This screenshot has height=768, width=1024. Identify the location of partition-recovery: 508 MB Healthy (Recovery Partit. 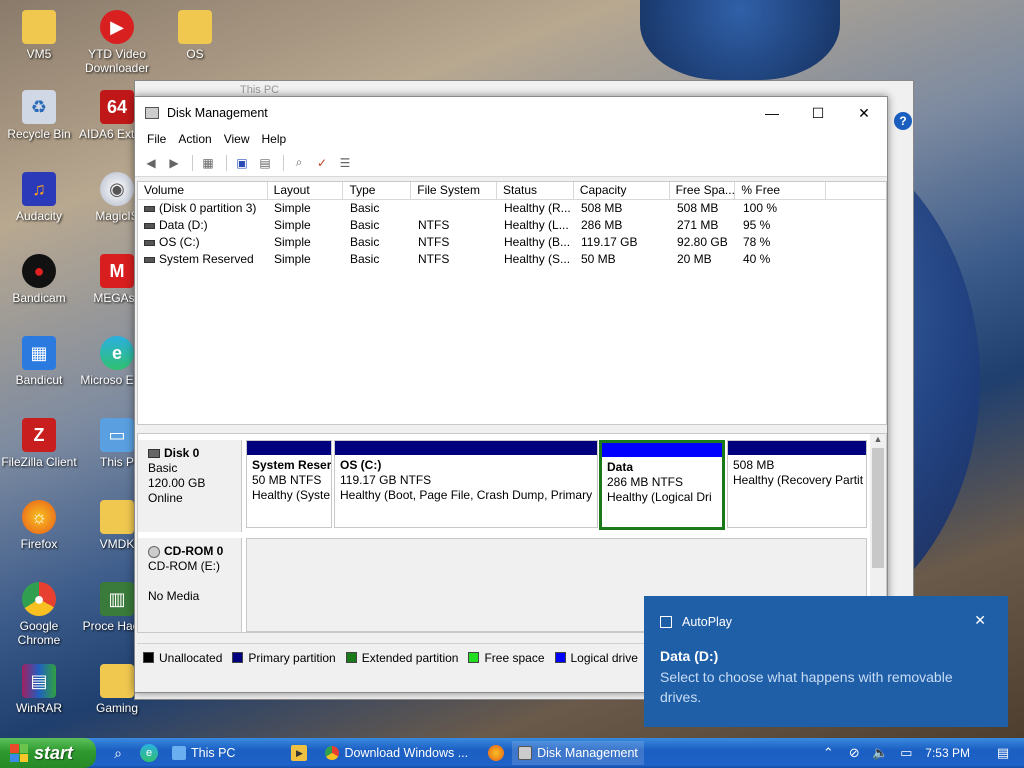
(797, 484).